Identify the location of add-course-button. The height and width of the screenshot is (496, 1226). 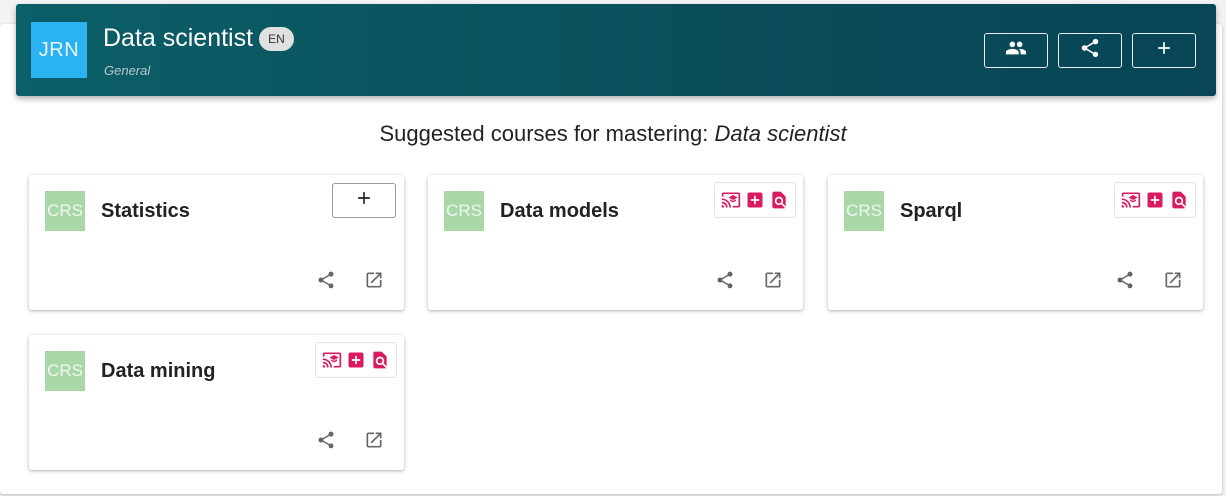
(364, 200).